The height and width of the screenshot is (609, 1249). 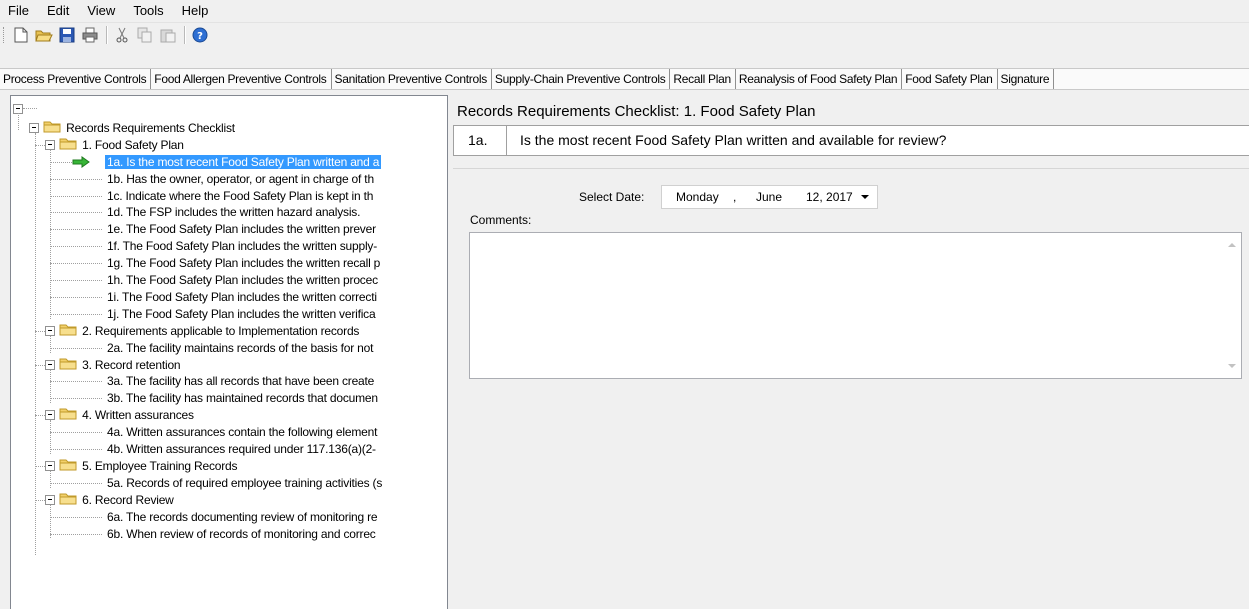 I want to click on tree-node-label: 1. Food Safety Plan, so click(x=133, y=144).